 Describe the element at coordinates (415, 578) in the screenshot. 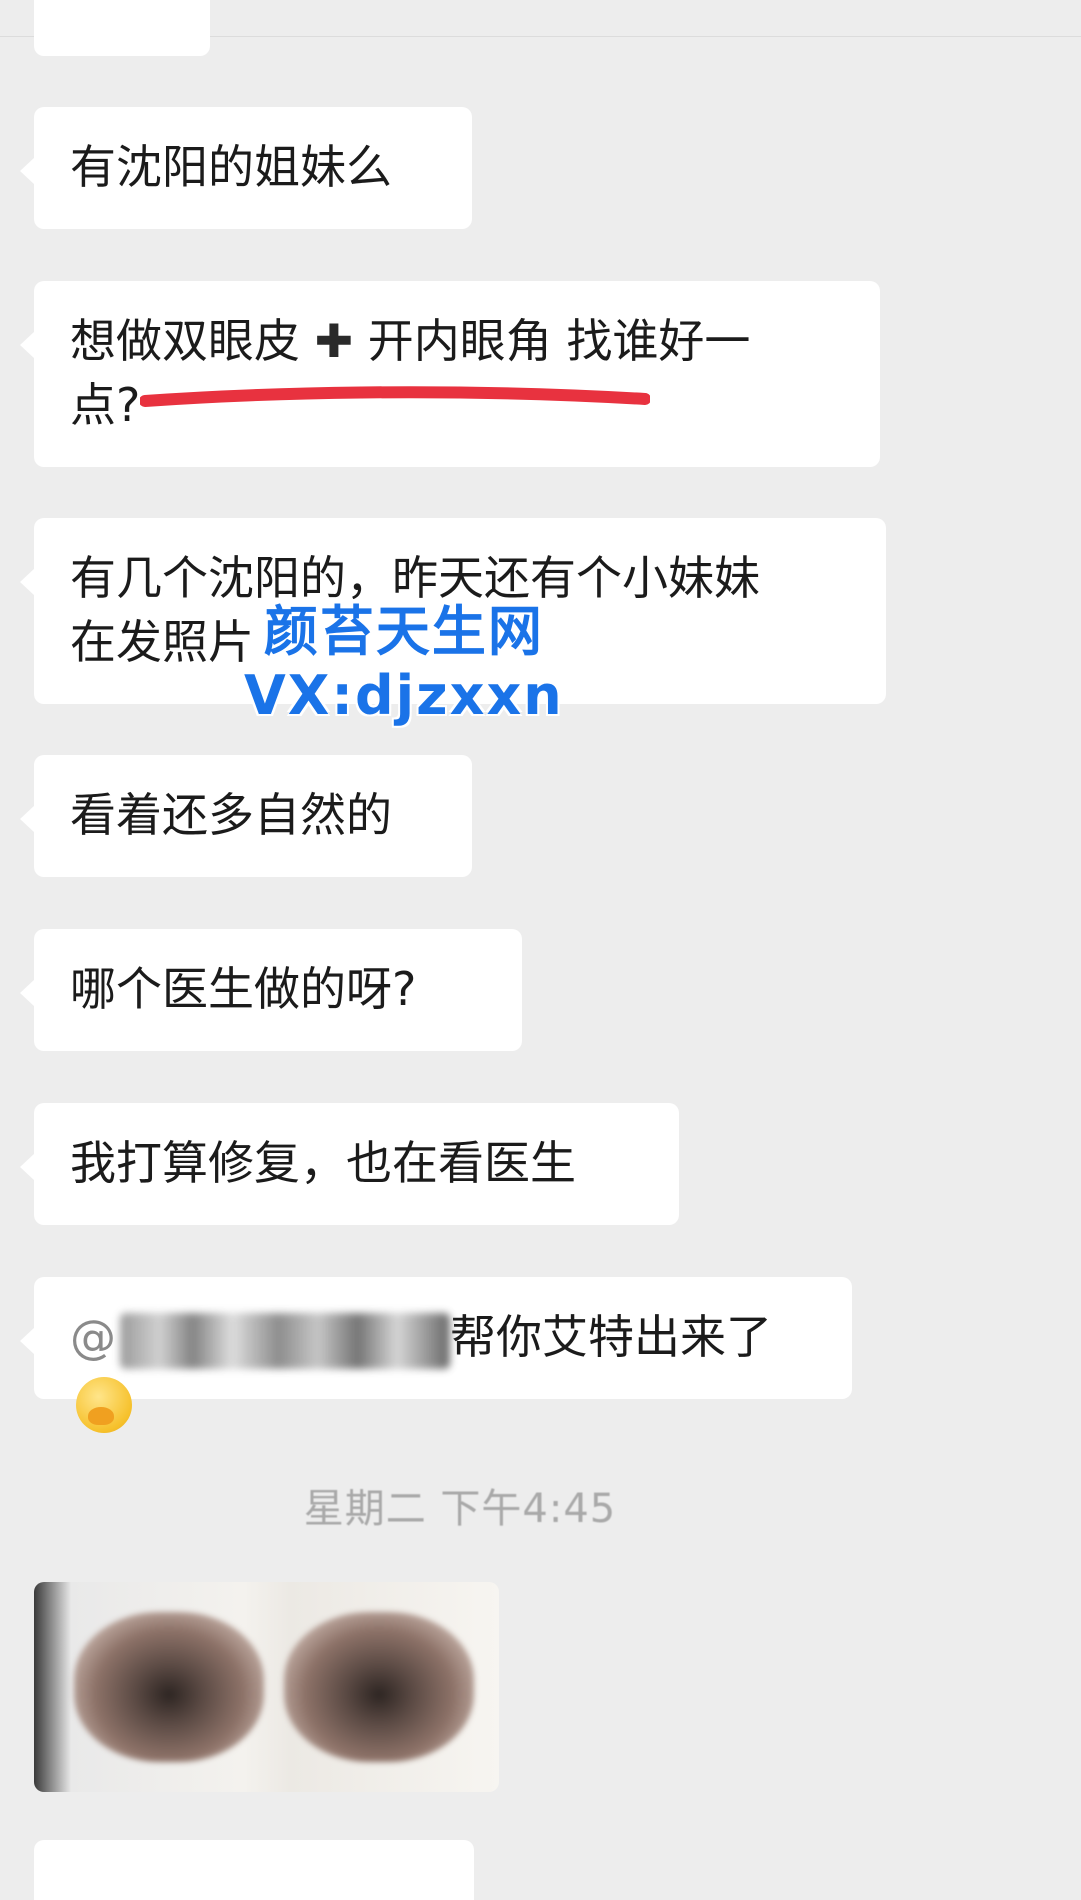

I see `message-text-line-1: 有几个沈阳的，昨天还有个小妹妹` at that location.